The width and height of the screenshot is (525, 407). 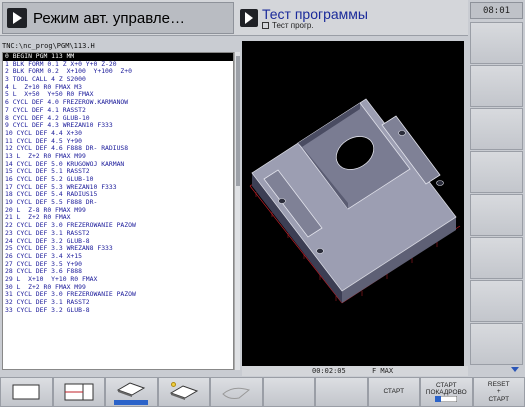 What do you see at coordinates (118, 310) in the screenshot?
I see `program-line: 33 CYCL DEF 3.2 GLUB-8` at bounding box center [118, 310].